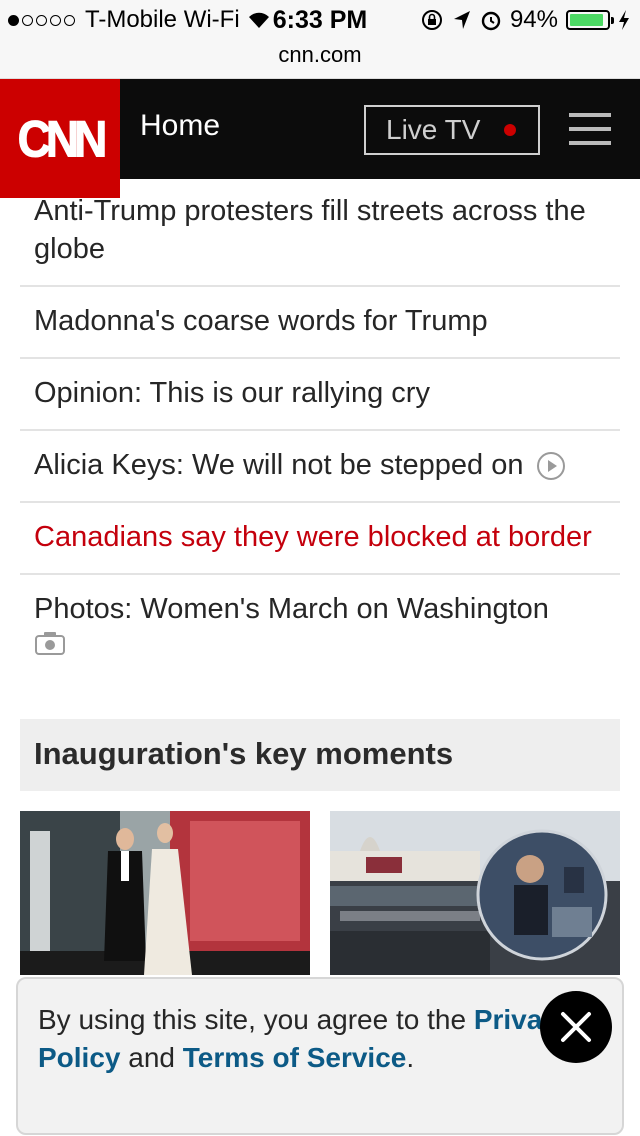 The width and height of the screenshot is (640, 1136). What do you see at coordinates (590, 129) in the screenshot?
I see `hamburger-menu-icon` at bounding box center [590, 129].